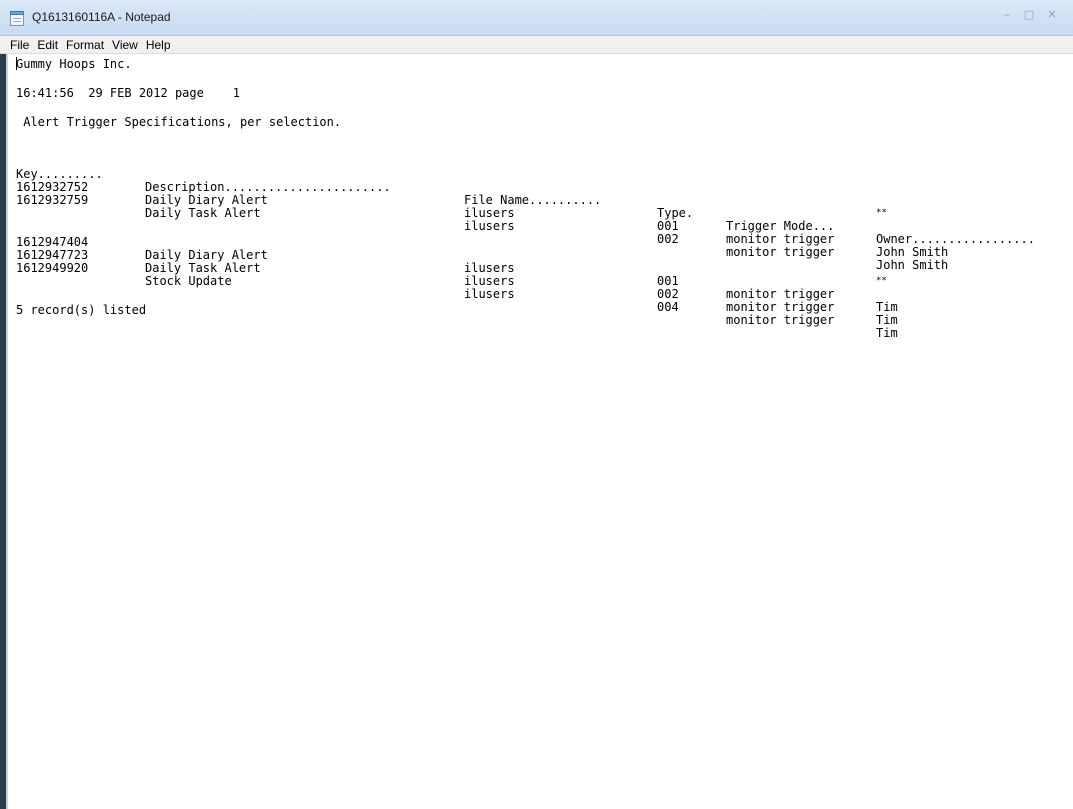 This screenshot has height=809, width=1073. Describe the element at coordinates (4, 431) in the screenshot. I see `window-left-edge` at that location.